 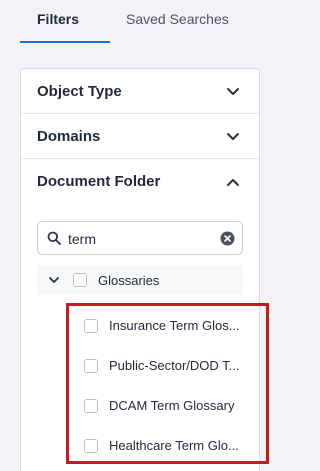 I want to click on child-label: DCAM Term Glossary, so click(x=172, y=405).